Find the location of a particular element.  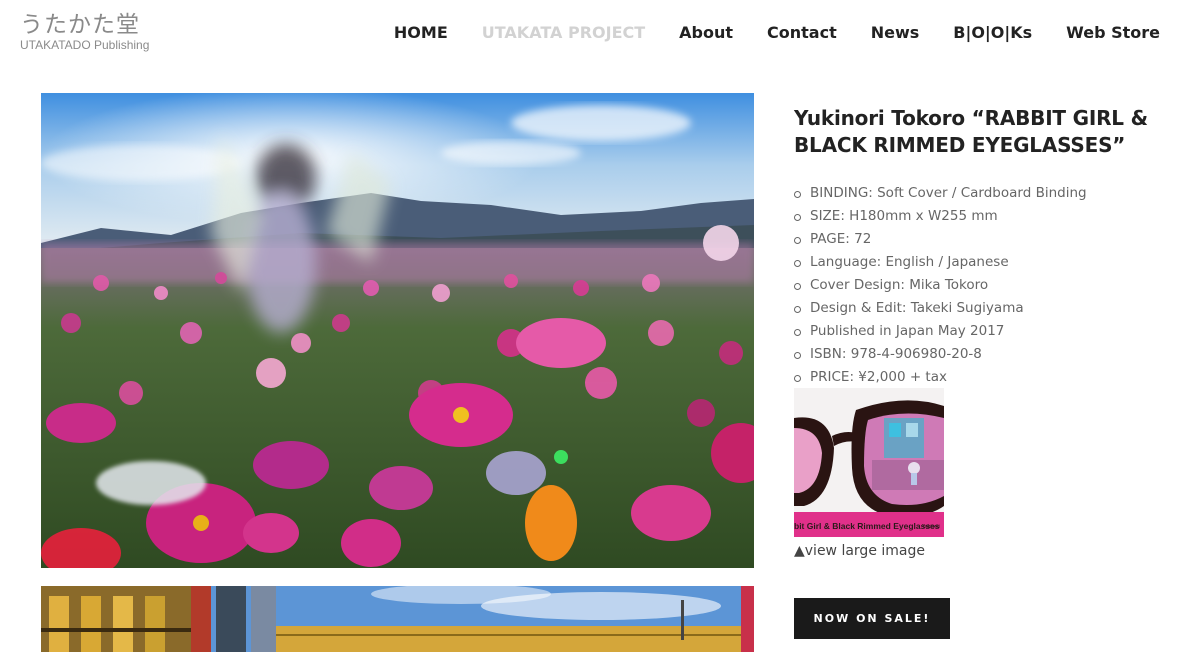

spec-binding: BINDING: Soft Cover / Cardboard Binding is located at coordinates (979, 193).